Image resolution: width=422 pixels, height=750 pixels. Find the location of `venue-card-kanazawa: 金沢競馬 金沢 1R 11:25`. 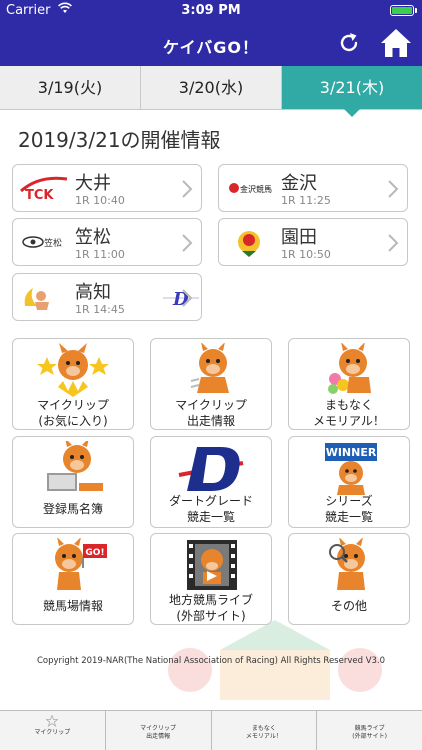

venue-card-kanazawa: 金沢競馬 金沢 1R 11:25 is located at coordinates (313, 188).